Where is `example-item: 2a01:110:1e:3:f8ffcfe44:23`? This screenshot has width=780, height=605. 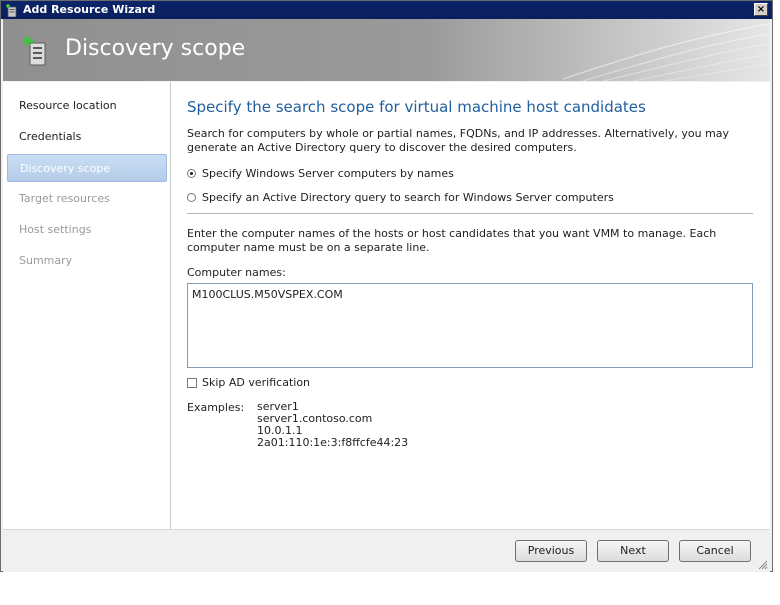
example-item: 2a01:110:1e:3:f8ffcfe44:23 is located at coordinates (333, 442).